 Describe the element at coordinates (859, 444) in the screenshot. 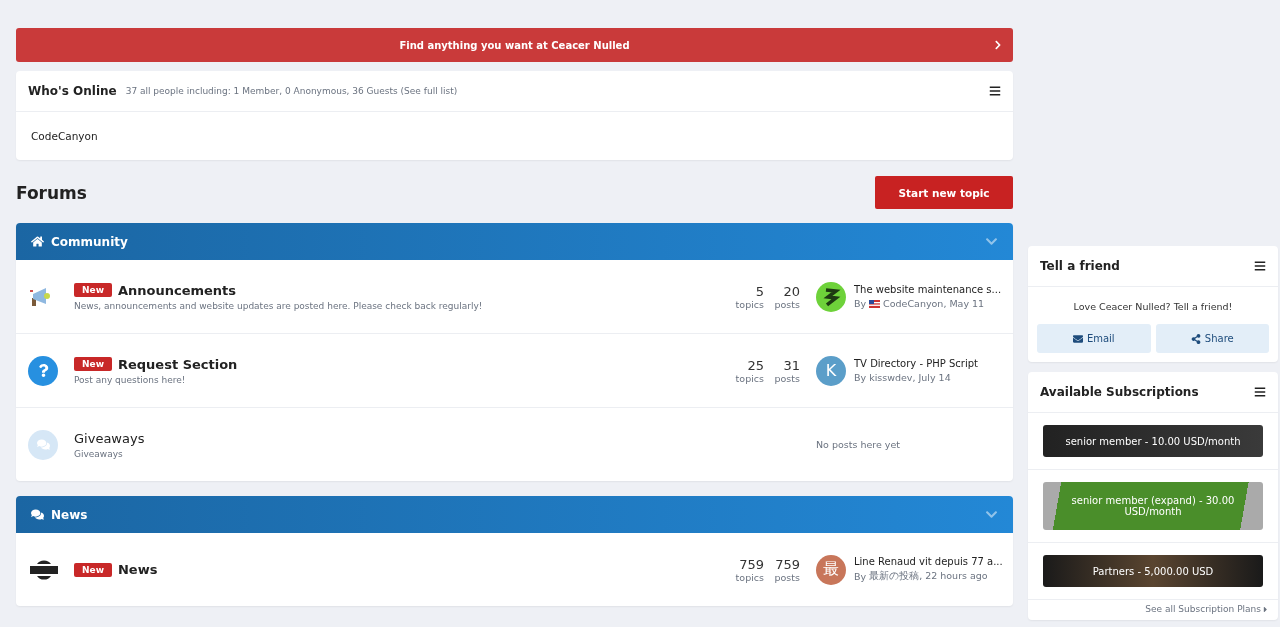

I see `empty-note: No posts here yet` at that location.